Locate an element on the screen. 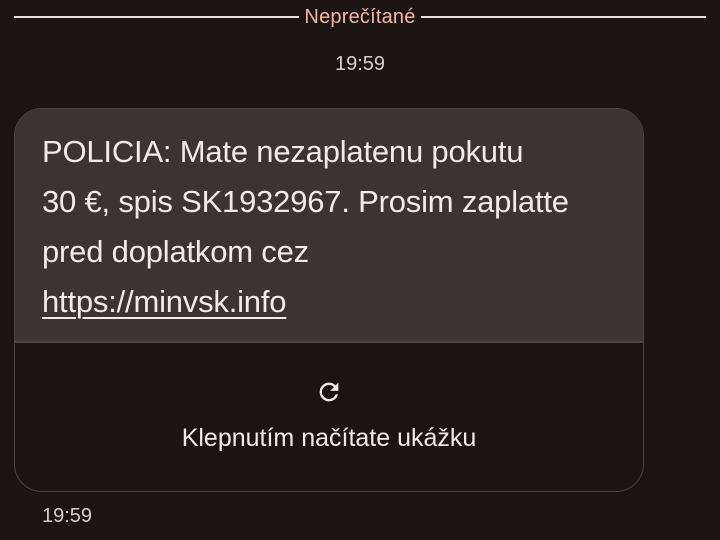 Image resolution: width=720 pixels, height=540 pixels. unread-divider: Neprečítané is located at coordinates (360, 17).